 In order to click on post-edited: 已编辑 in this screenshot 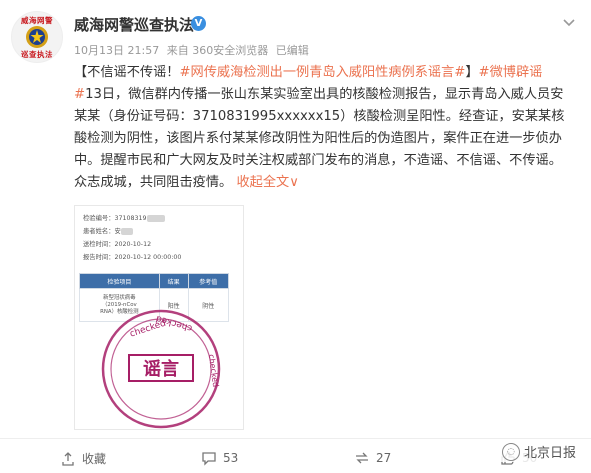, I will do `click(292, 50)`.